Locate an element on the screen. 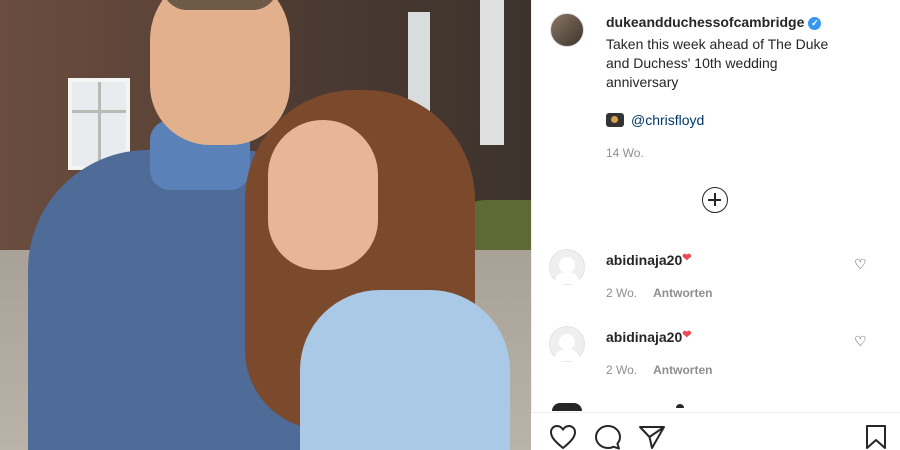 The width and height of the screenshot is (900, 450). photo-credit: @chrisfloyd is located at coordinates (655, 120).